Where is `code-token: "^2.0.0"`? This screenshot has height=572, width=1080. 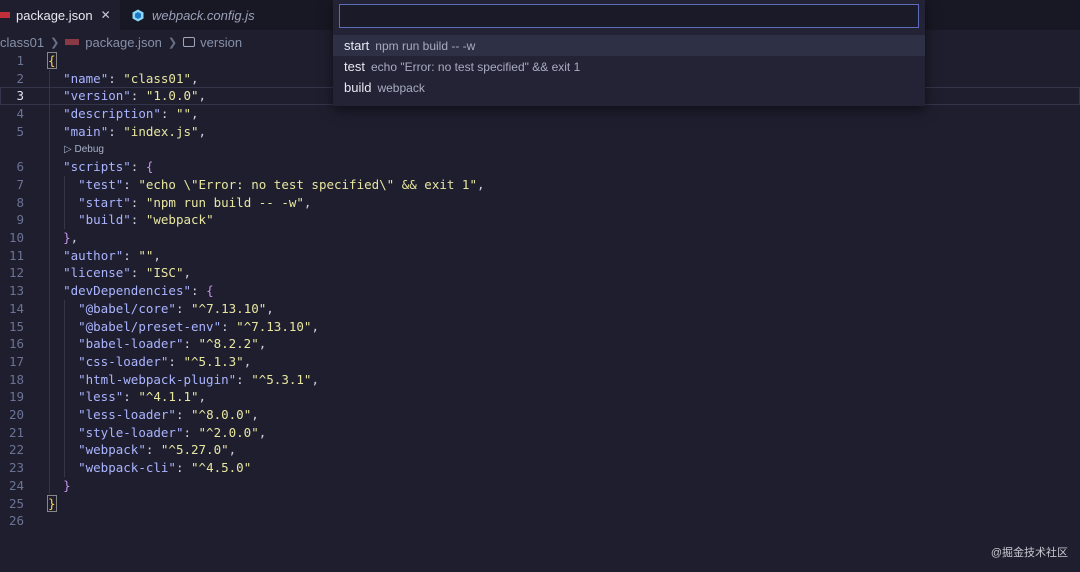 code-token: "^2.0.0" is located at coordinates (228, 432).